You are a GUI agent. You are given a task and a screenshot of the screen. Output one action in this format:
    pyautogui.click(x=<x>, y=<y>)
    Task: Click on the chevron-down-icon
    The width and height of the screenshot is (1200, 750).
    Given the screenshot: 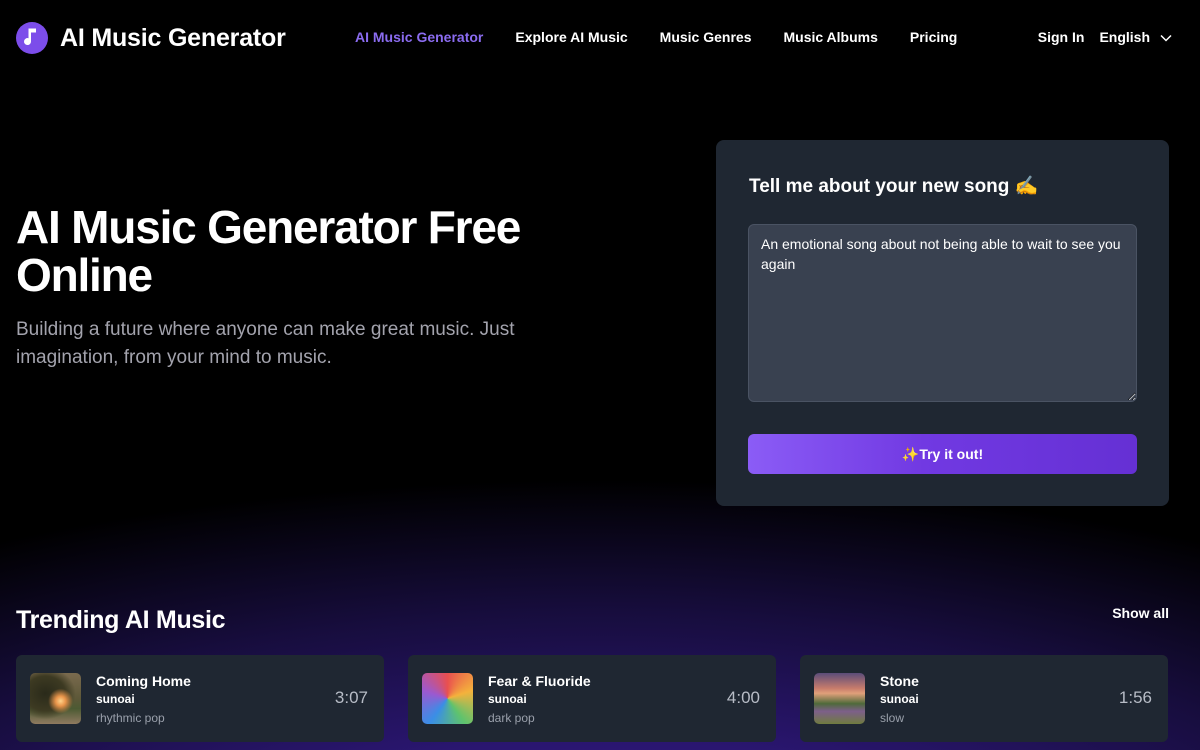 What is the action you would take?
    pyautogui.click(x=1166, y=37)
    